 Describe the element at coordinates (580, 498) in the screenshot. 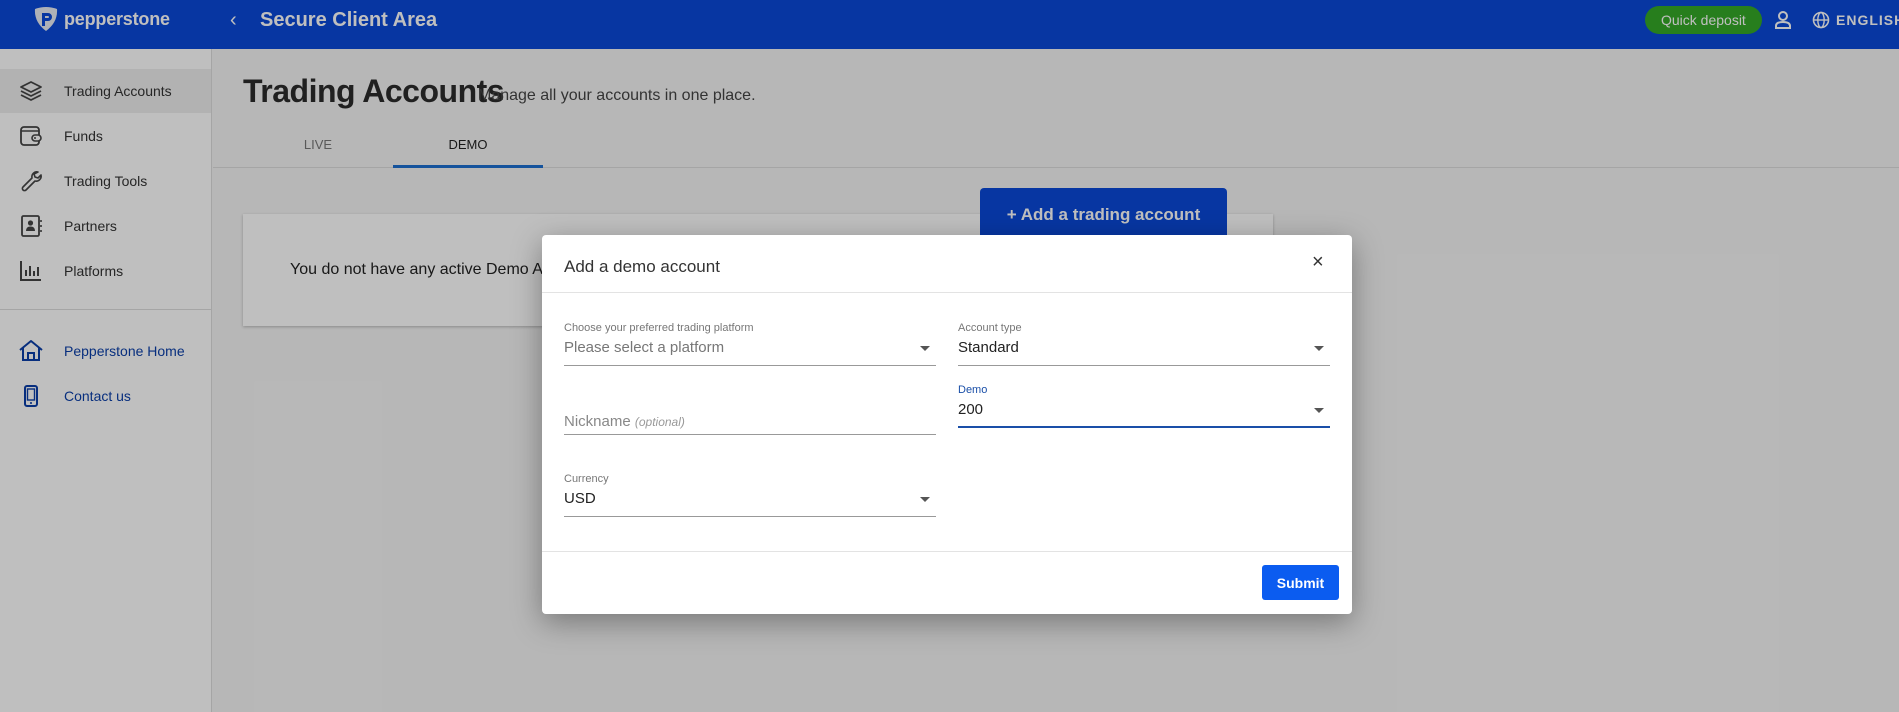

I see `currency-value: USD` at that location.